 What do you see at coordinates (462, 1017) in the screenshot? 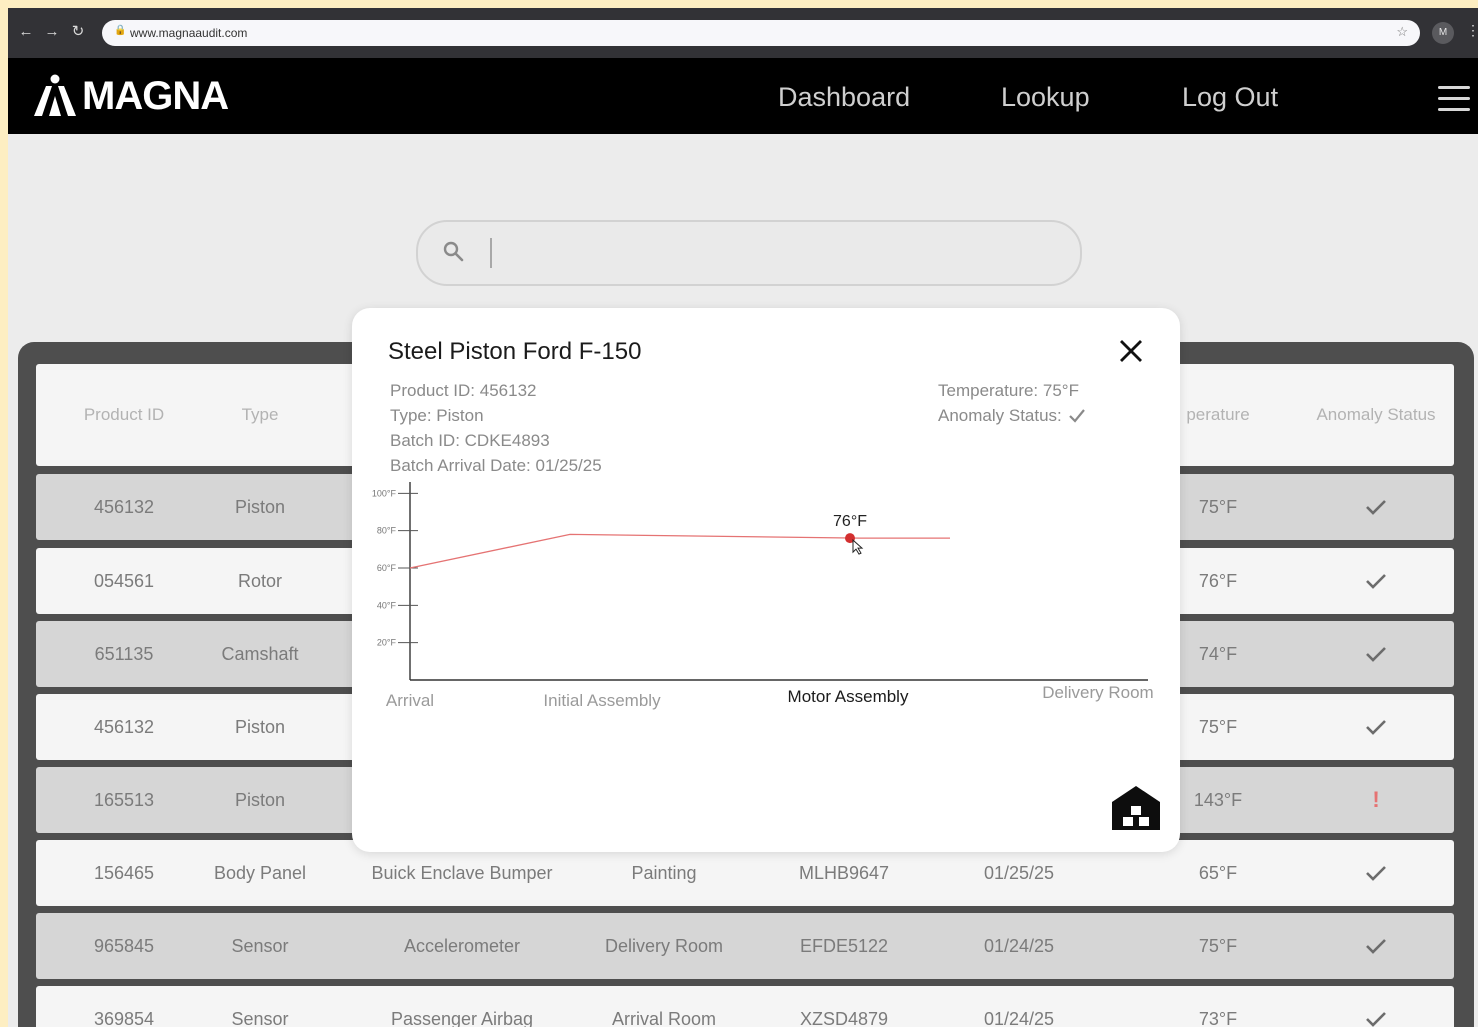
I see `table-cell: Passenger Airbag` at bounding box center [462, 1017].